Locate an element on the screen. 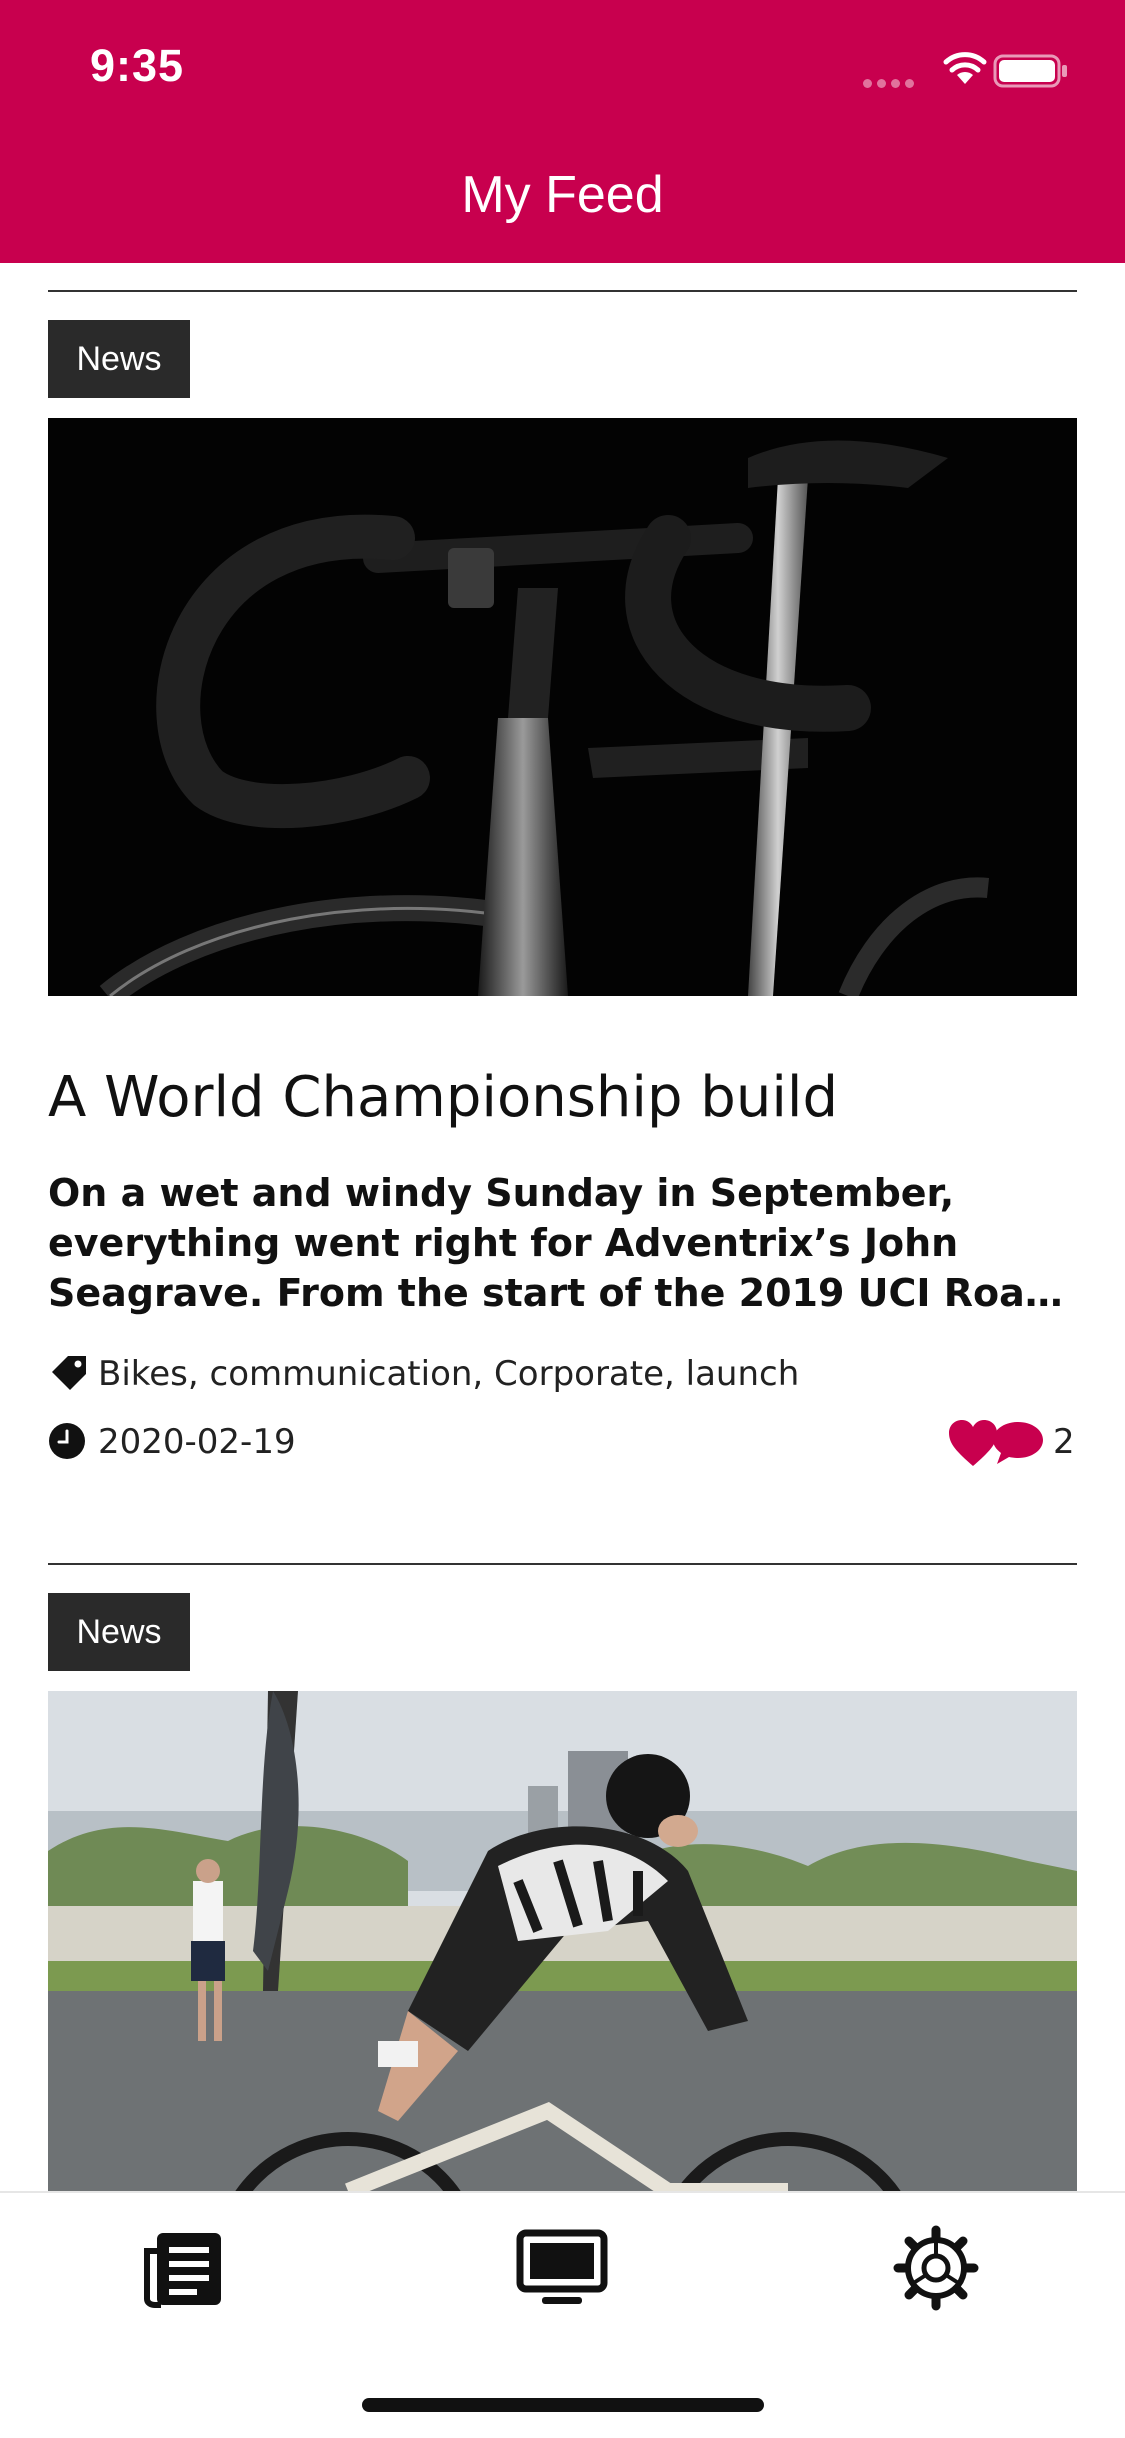 This screenshot has height=2438, width=1125. comment-count: 2 is located at coordinates (1064, 1442).